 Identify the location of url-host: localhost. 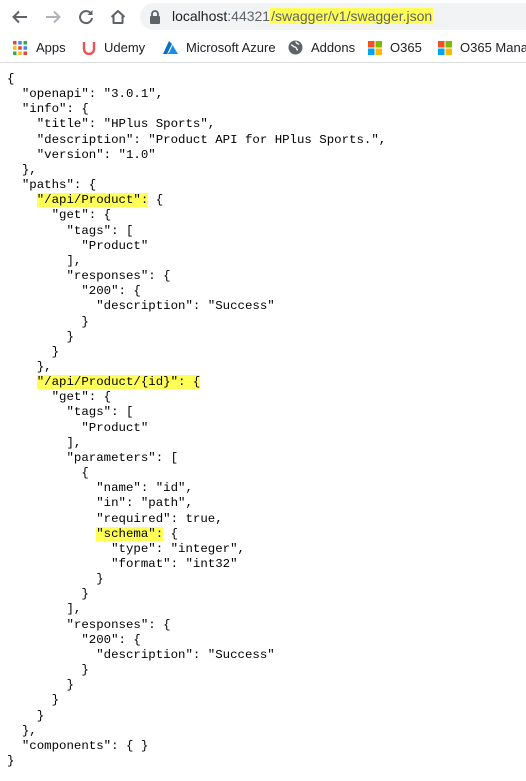
(200, 16).